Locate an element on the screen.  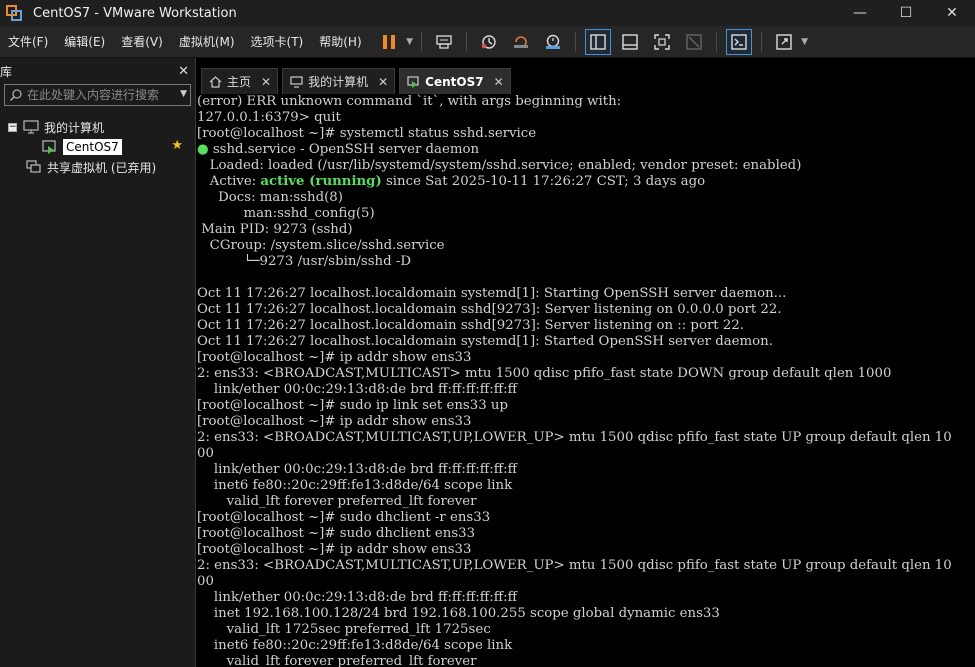
tree-item-centos7: CentOS7 is located at coordinates (82, 147).